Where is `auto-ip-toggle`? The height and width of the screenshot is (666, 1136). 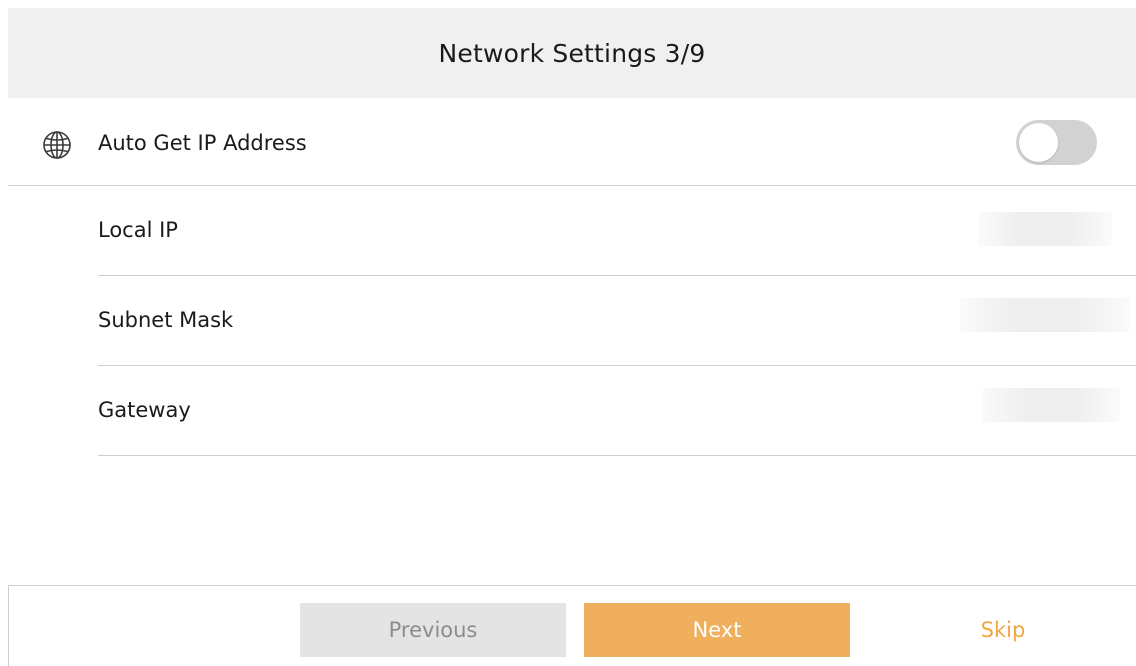 auto-ip-toggle is located at coordinates (1056, 142).